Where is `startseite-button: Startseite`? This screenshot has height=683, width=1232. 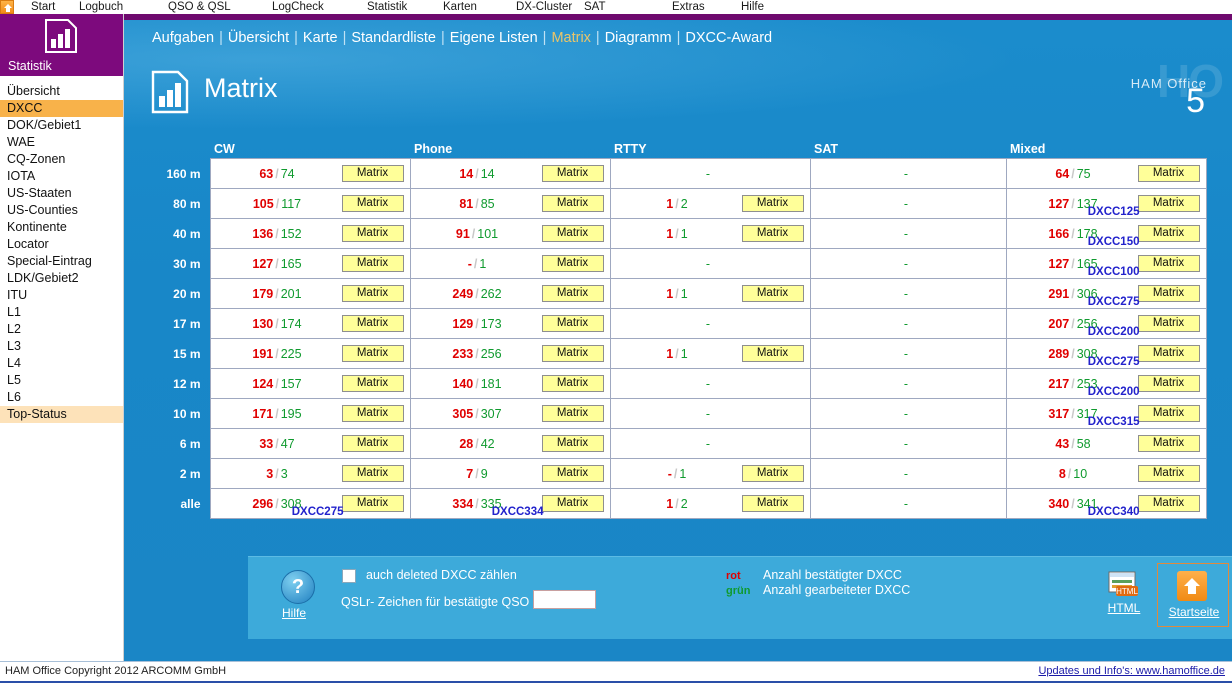 startseite-button: Startseite is located at coordinates (1193, 595).